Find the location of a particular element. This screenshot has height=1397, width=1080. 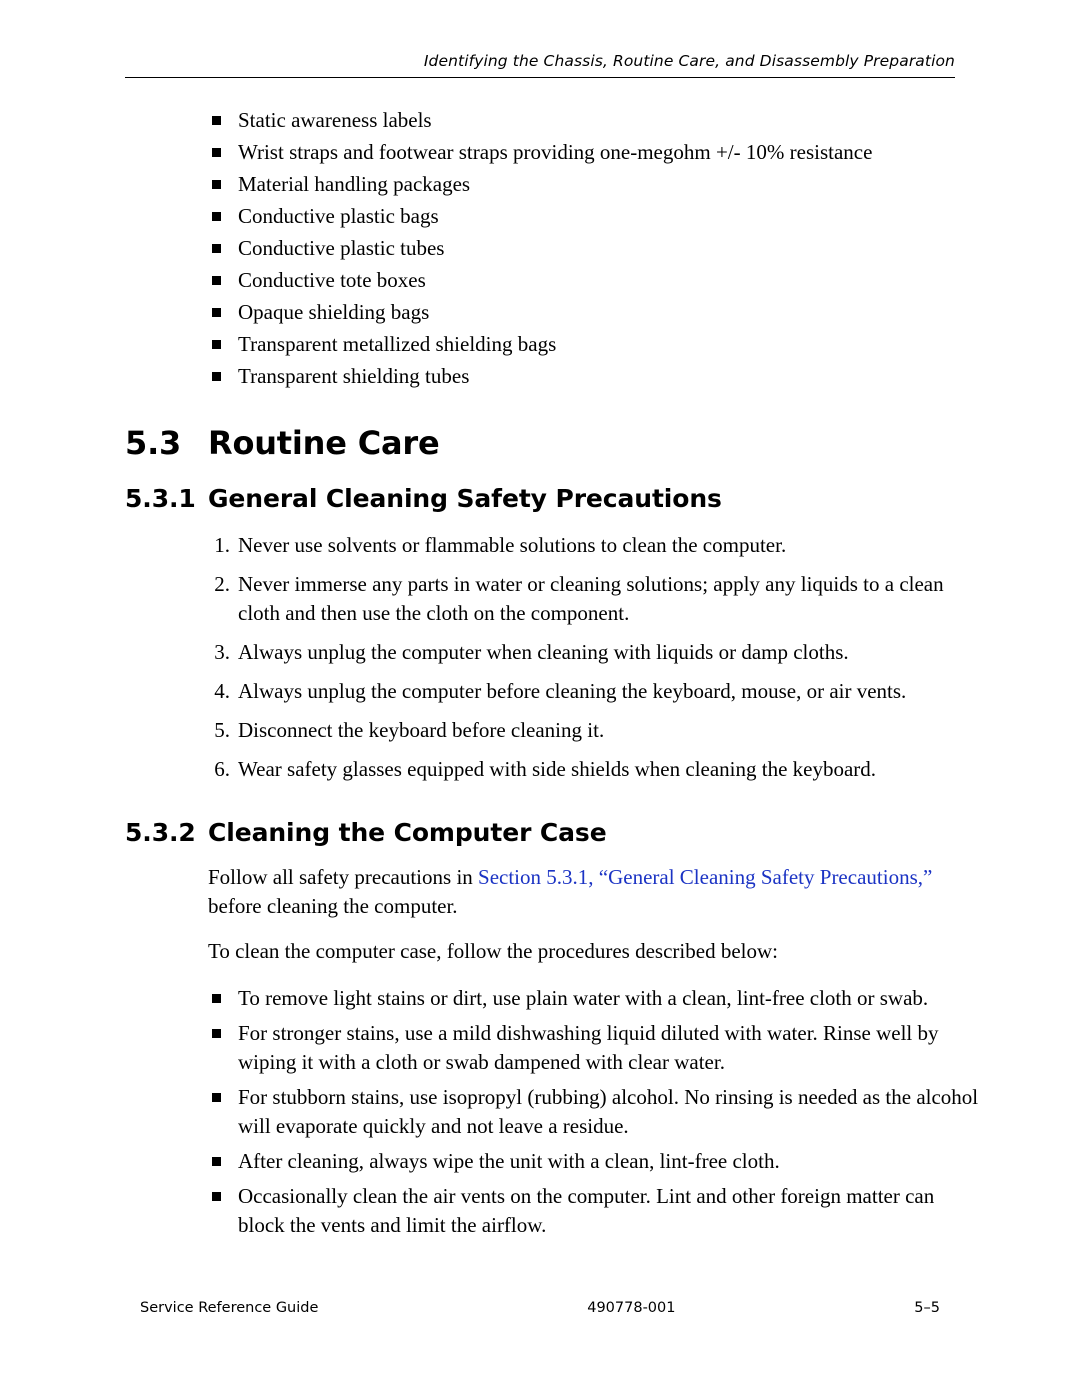

step-number: 6. is located at coordinates (222, 769).